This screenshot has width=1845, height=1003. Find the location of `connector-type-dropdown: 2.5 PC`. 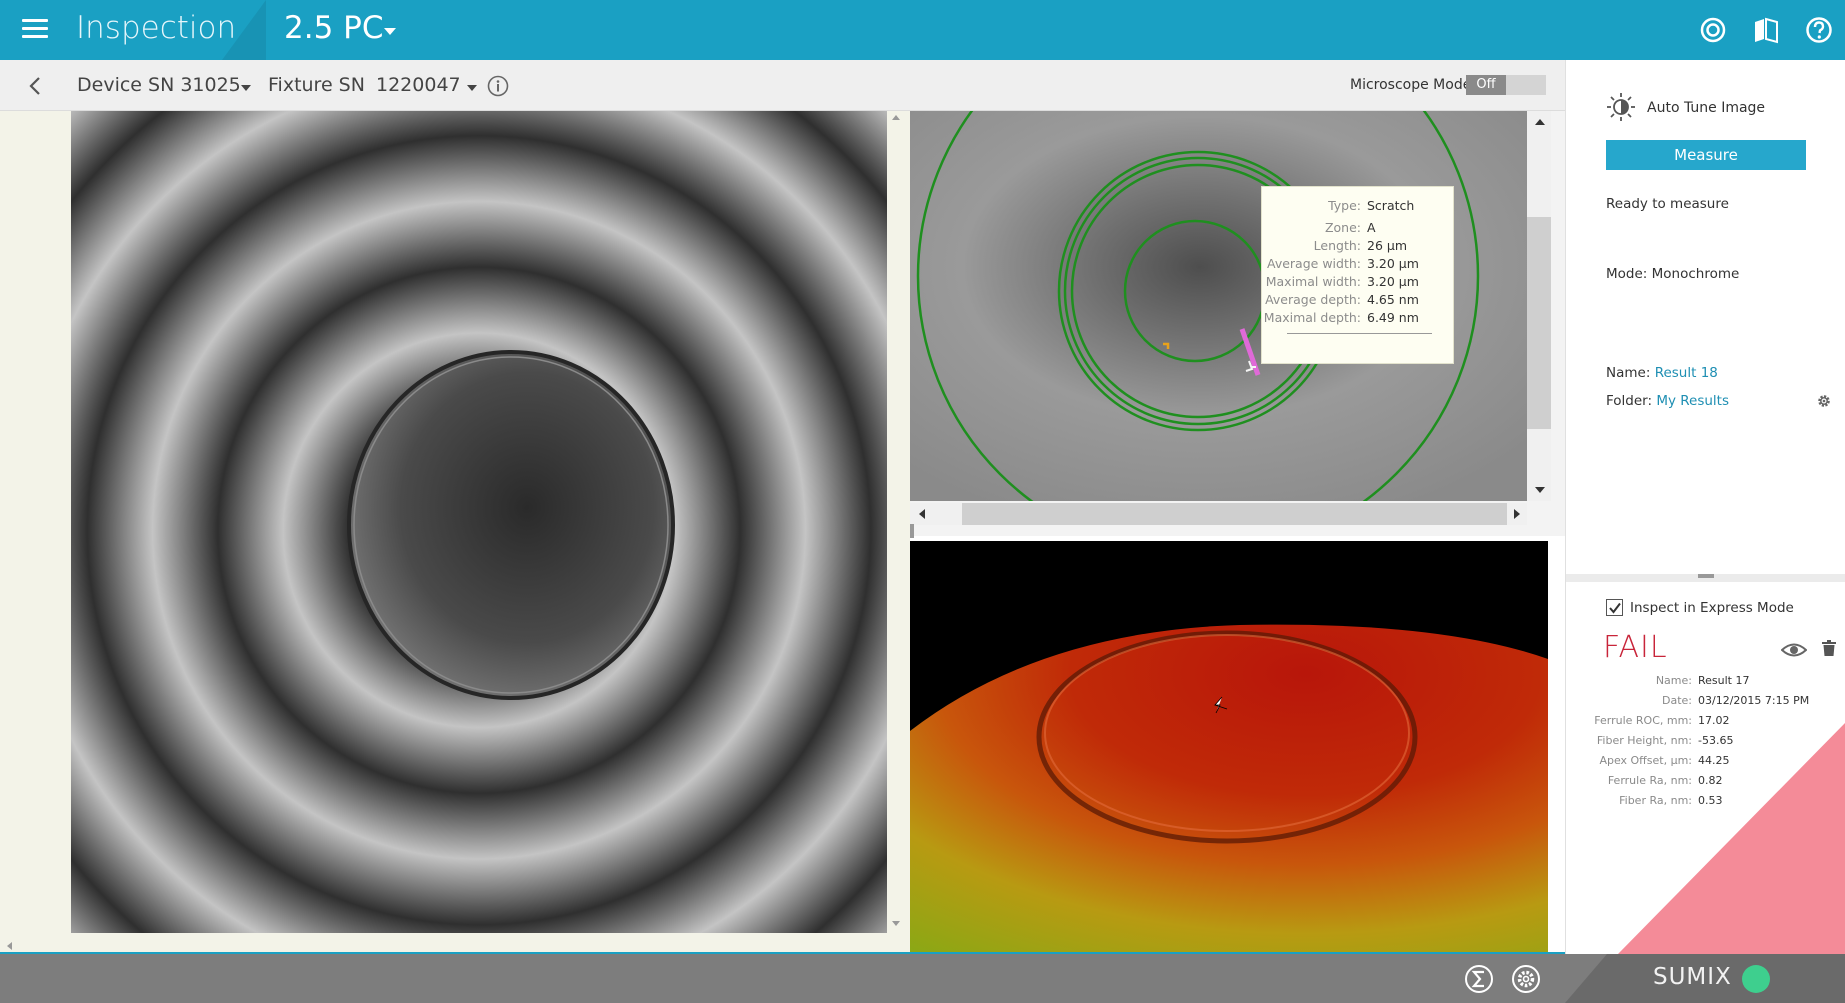

connector-type-dropdown: 2.5 PC is located at coordinates (334, 28).